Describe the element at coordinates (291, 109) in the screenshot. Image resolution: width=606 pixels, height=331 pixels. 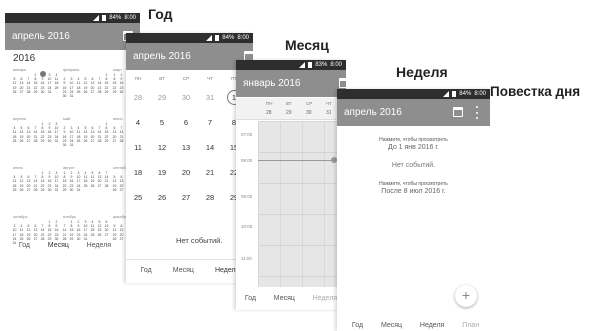
I see `week-header: ПН ВТ СР ЧТ 28 29 30 31` at that location.